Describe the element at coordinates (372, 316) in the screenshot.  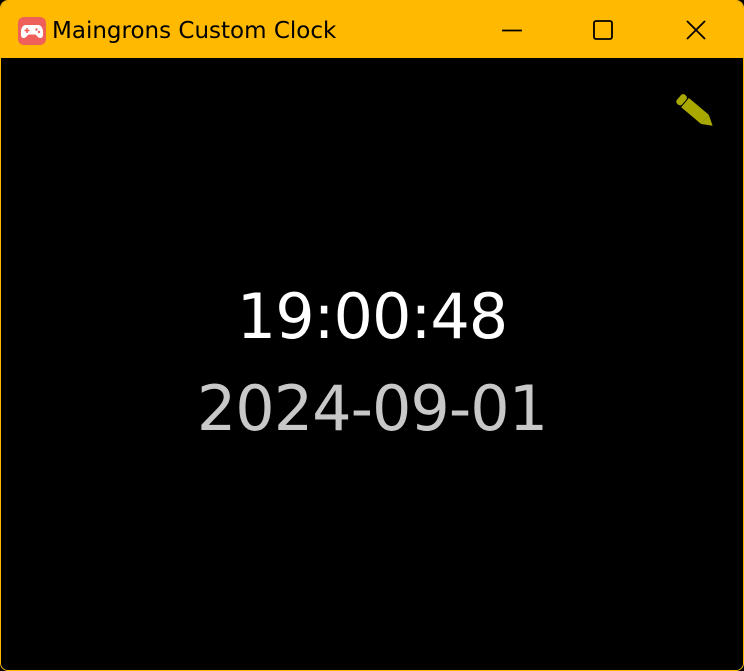
I see `clock-time: 19:00:48` at that location.